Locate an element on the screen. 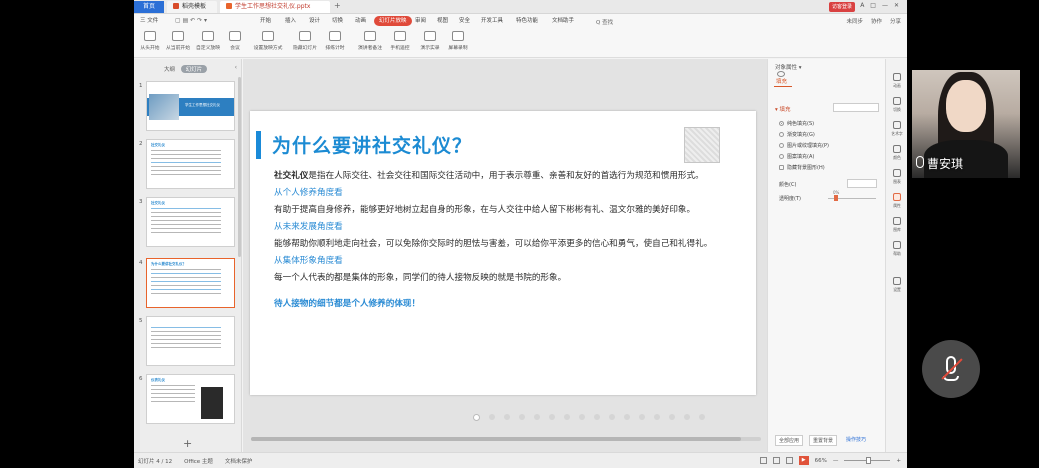 Image resolution: width=1039 pixels, height=468 pixels. tab-docer: 稻壳模板 is located at coordinates (192, 7).